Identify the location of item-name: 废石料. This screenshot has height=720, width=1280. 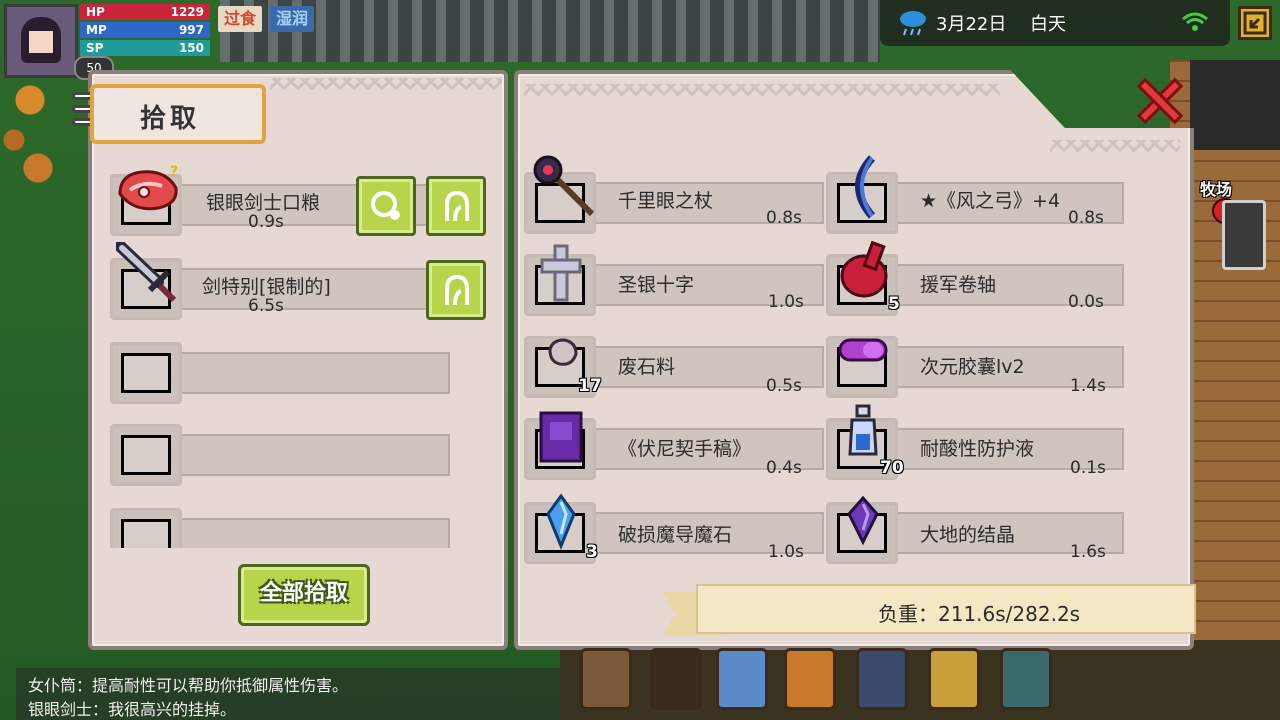
(647, 367).